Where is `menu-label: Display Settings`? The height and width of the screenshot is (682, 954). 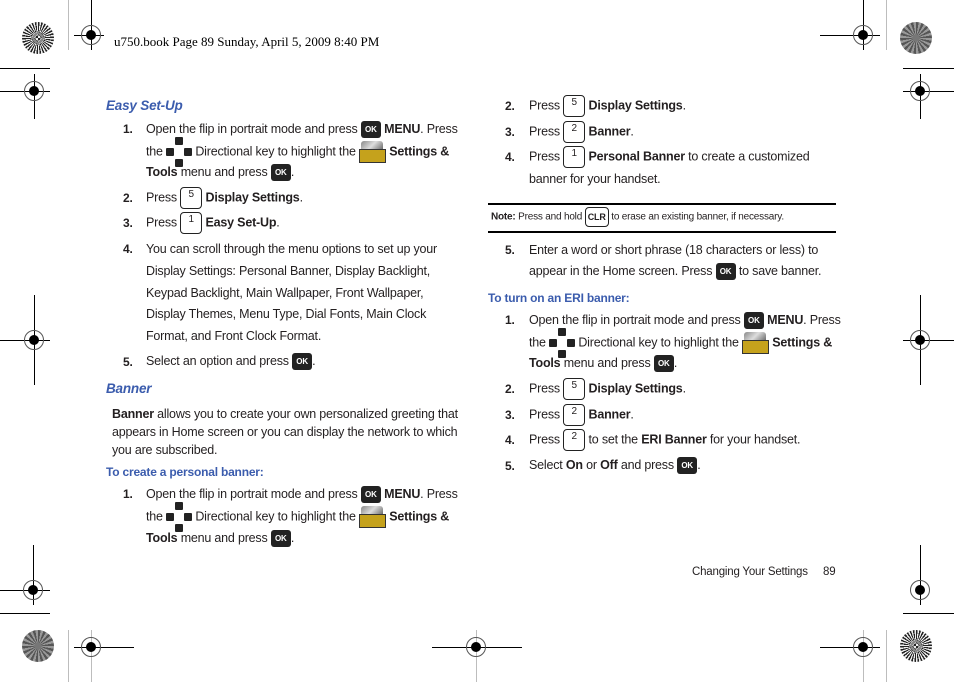 menu-label: Display Settings is located at coordinates (635, 105).